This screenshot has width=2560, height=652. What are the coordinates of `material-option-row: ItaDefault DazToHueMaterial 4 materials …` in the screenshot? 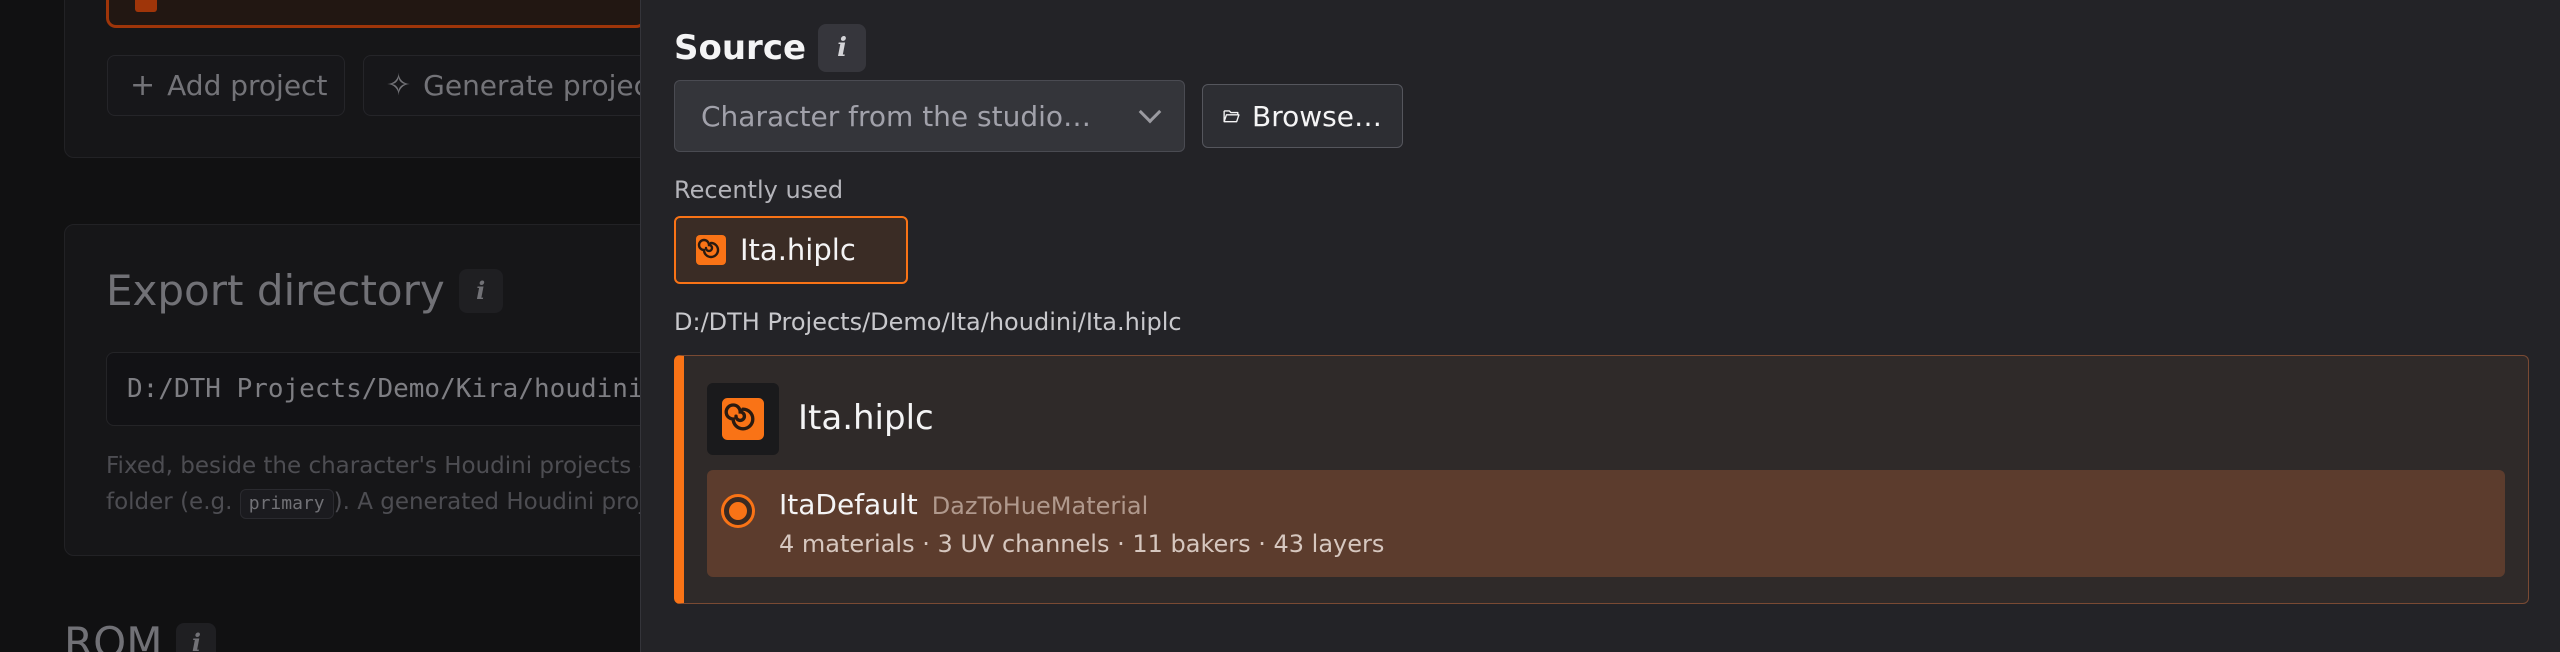 It's located at (1606, 523).